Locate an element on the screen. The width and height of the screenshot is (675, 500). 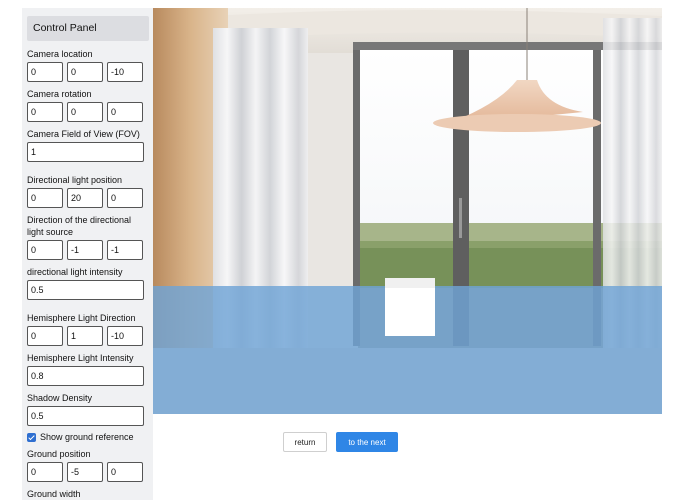
camera-location-x-input is located at coordinates (45, 72).